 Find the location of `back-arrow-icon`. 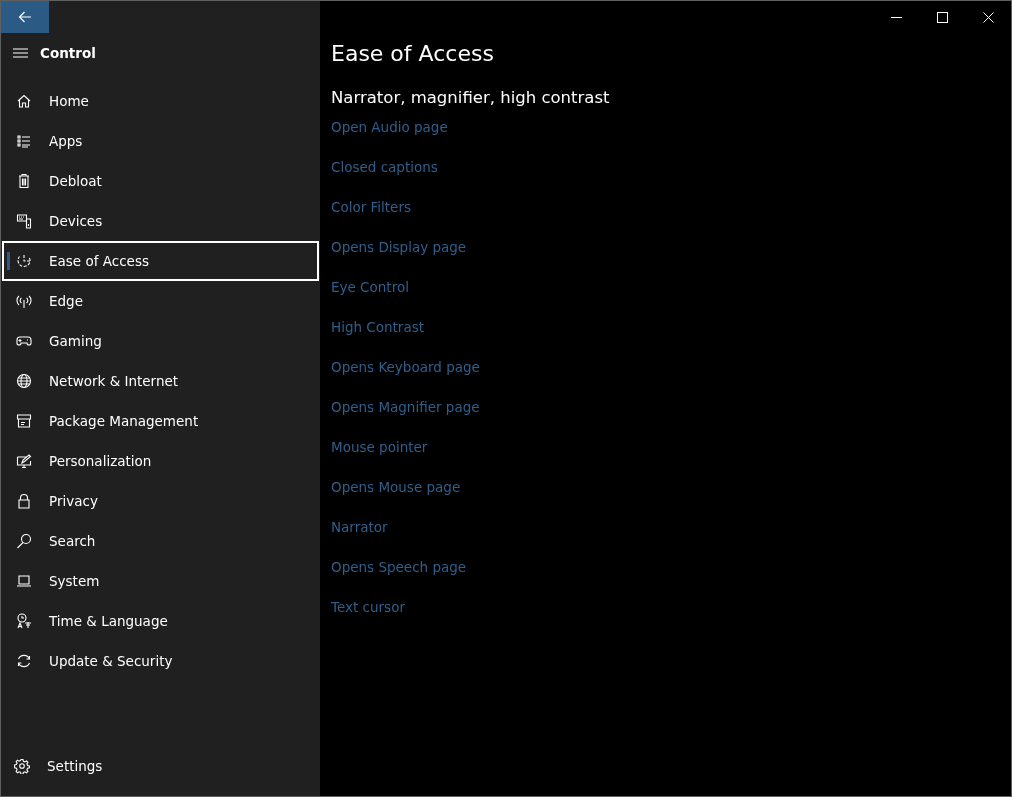

back-arrow-icon is located at coordinates (25, 17).